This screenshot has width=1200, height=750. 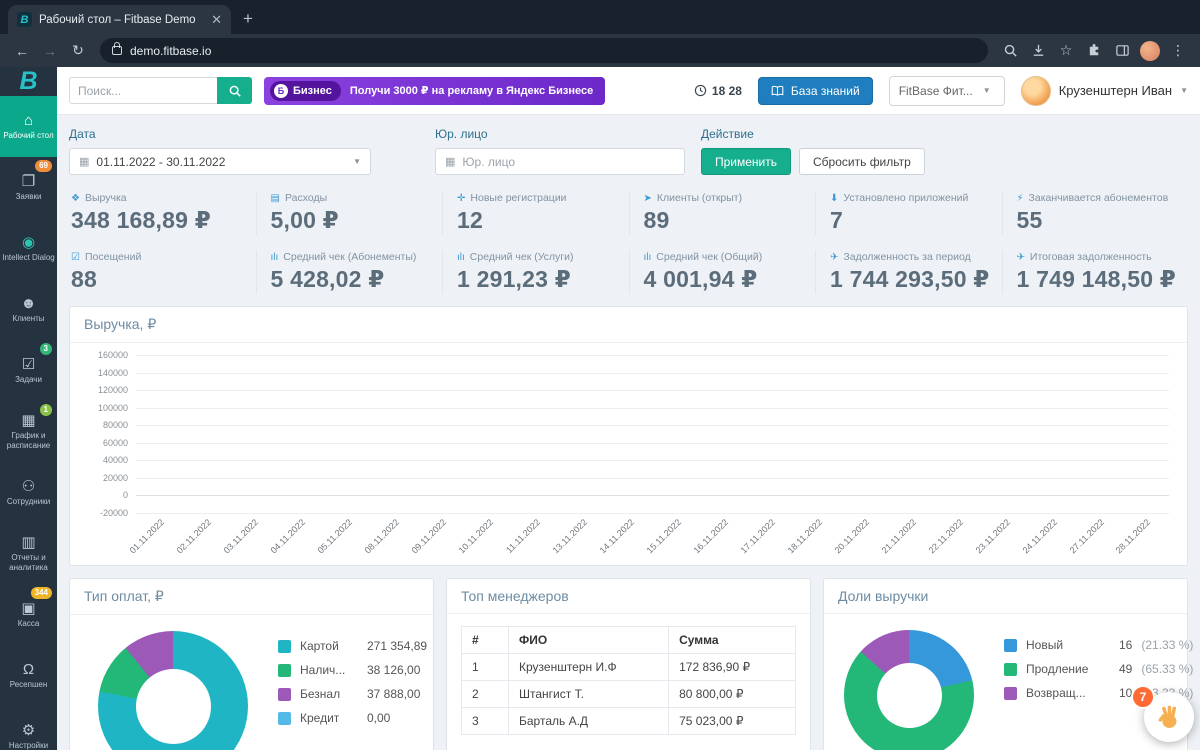 What do you see at coordinates (485, 640) in the screenshot?
I see `managers-column-header: #` at bounding box center [485, 640].